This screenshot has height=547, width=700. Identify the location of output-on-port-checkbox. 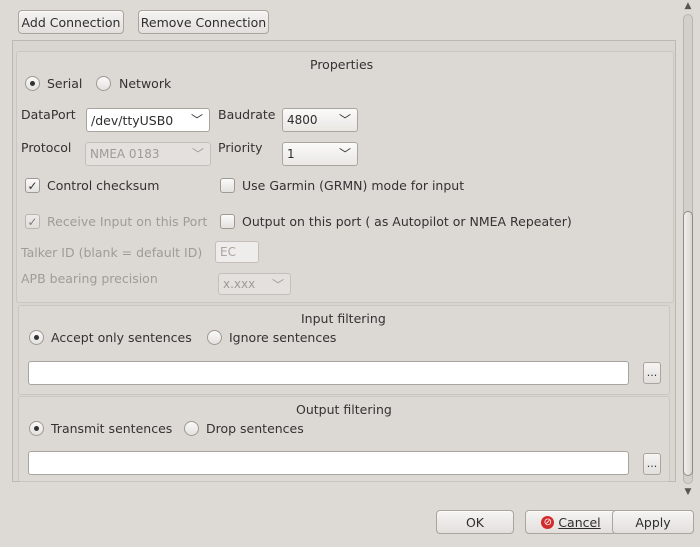
(227, 221).